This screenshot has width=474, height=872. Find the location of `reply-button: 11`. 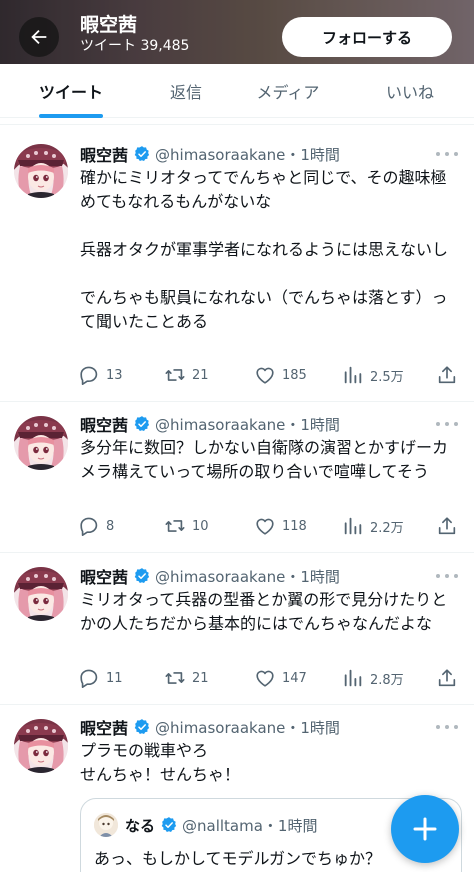

reply-button: 11 is located at coordinates (100, 678).